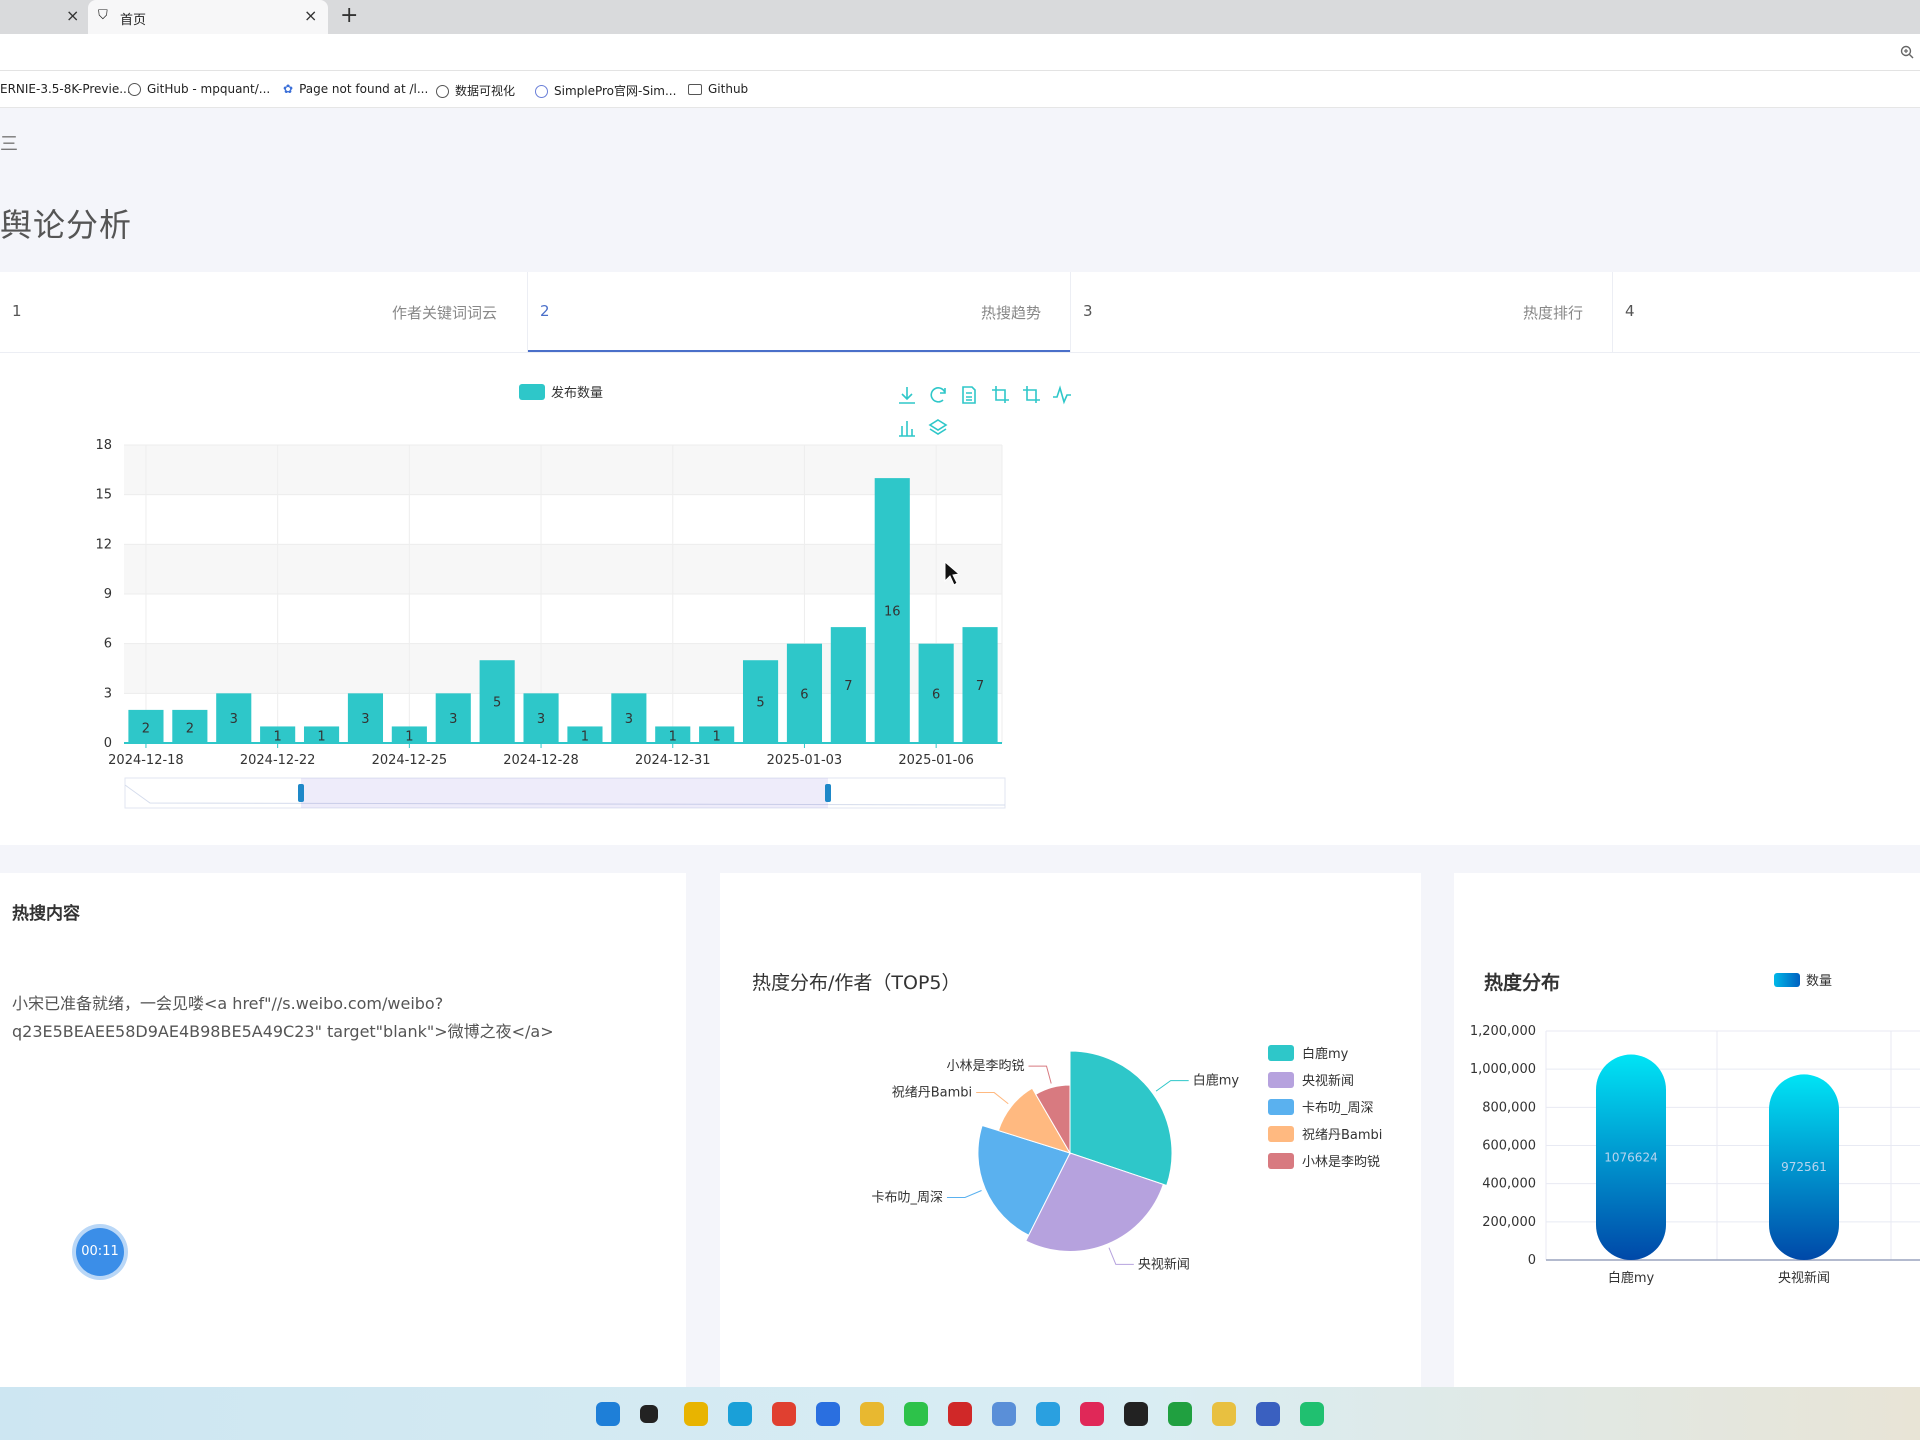 The height and width of the screenshot is (1440, 1920). I want to click on bookmark-label: 数据可视化, so click(485, 91).